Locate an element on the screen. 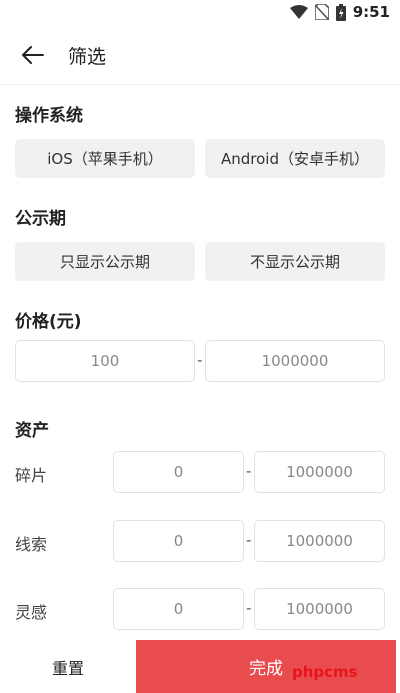  back-button is located at coordinates (33, 55).